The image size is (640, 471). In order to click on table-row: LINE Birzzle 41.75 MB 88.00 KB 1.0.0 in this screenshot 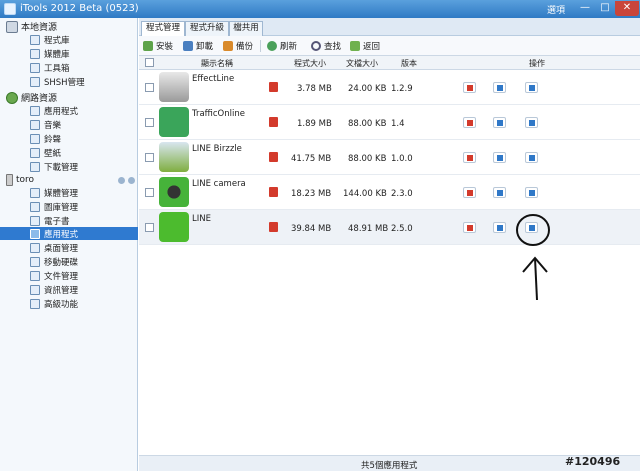, I will do `click(389, 157)`.